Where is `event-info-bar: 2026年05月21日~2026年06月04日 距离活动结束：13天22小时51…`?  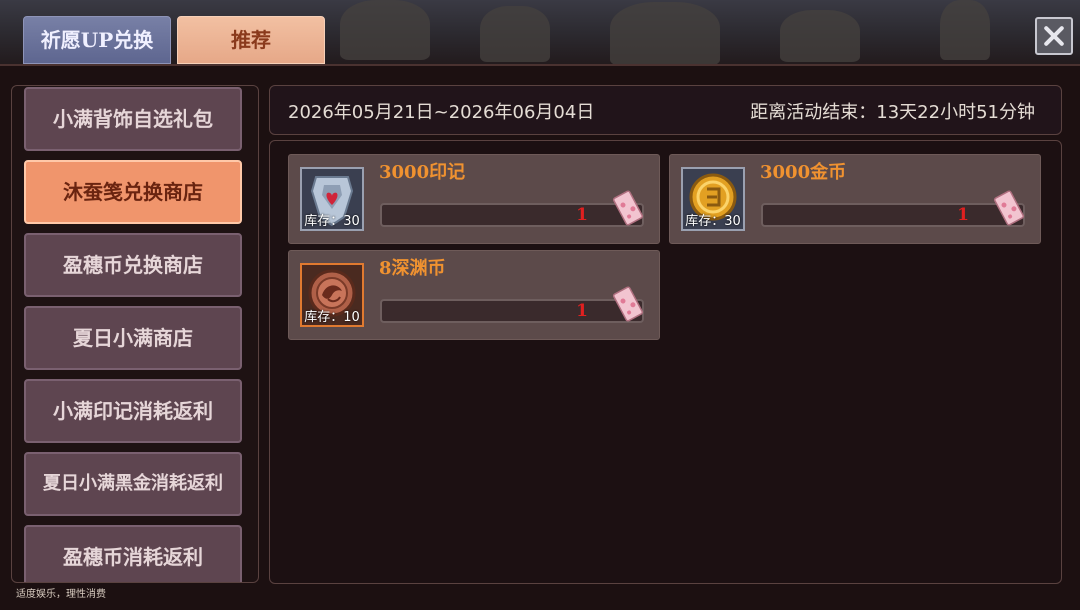 event-info-bar: 2026年05月21日~2026年06月04日 距离活动结束：13天22小时51… is located at coordinates (665, 110).